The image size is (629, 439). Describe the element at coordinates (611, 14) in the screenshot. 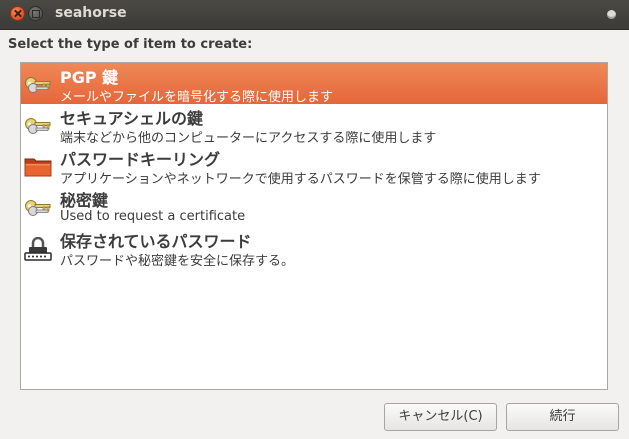

I see `window-menu-icon` at that location.